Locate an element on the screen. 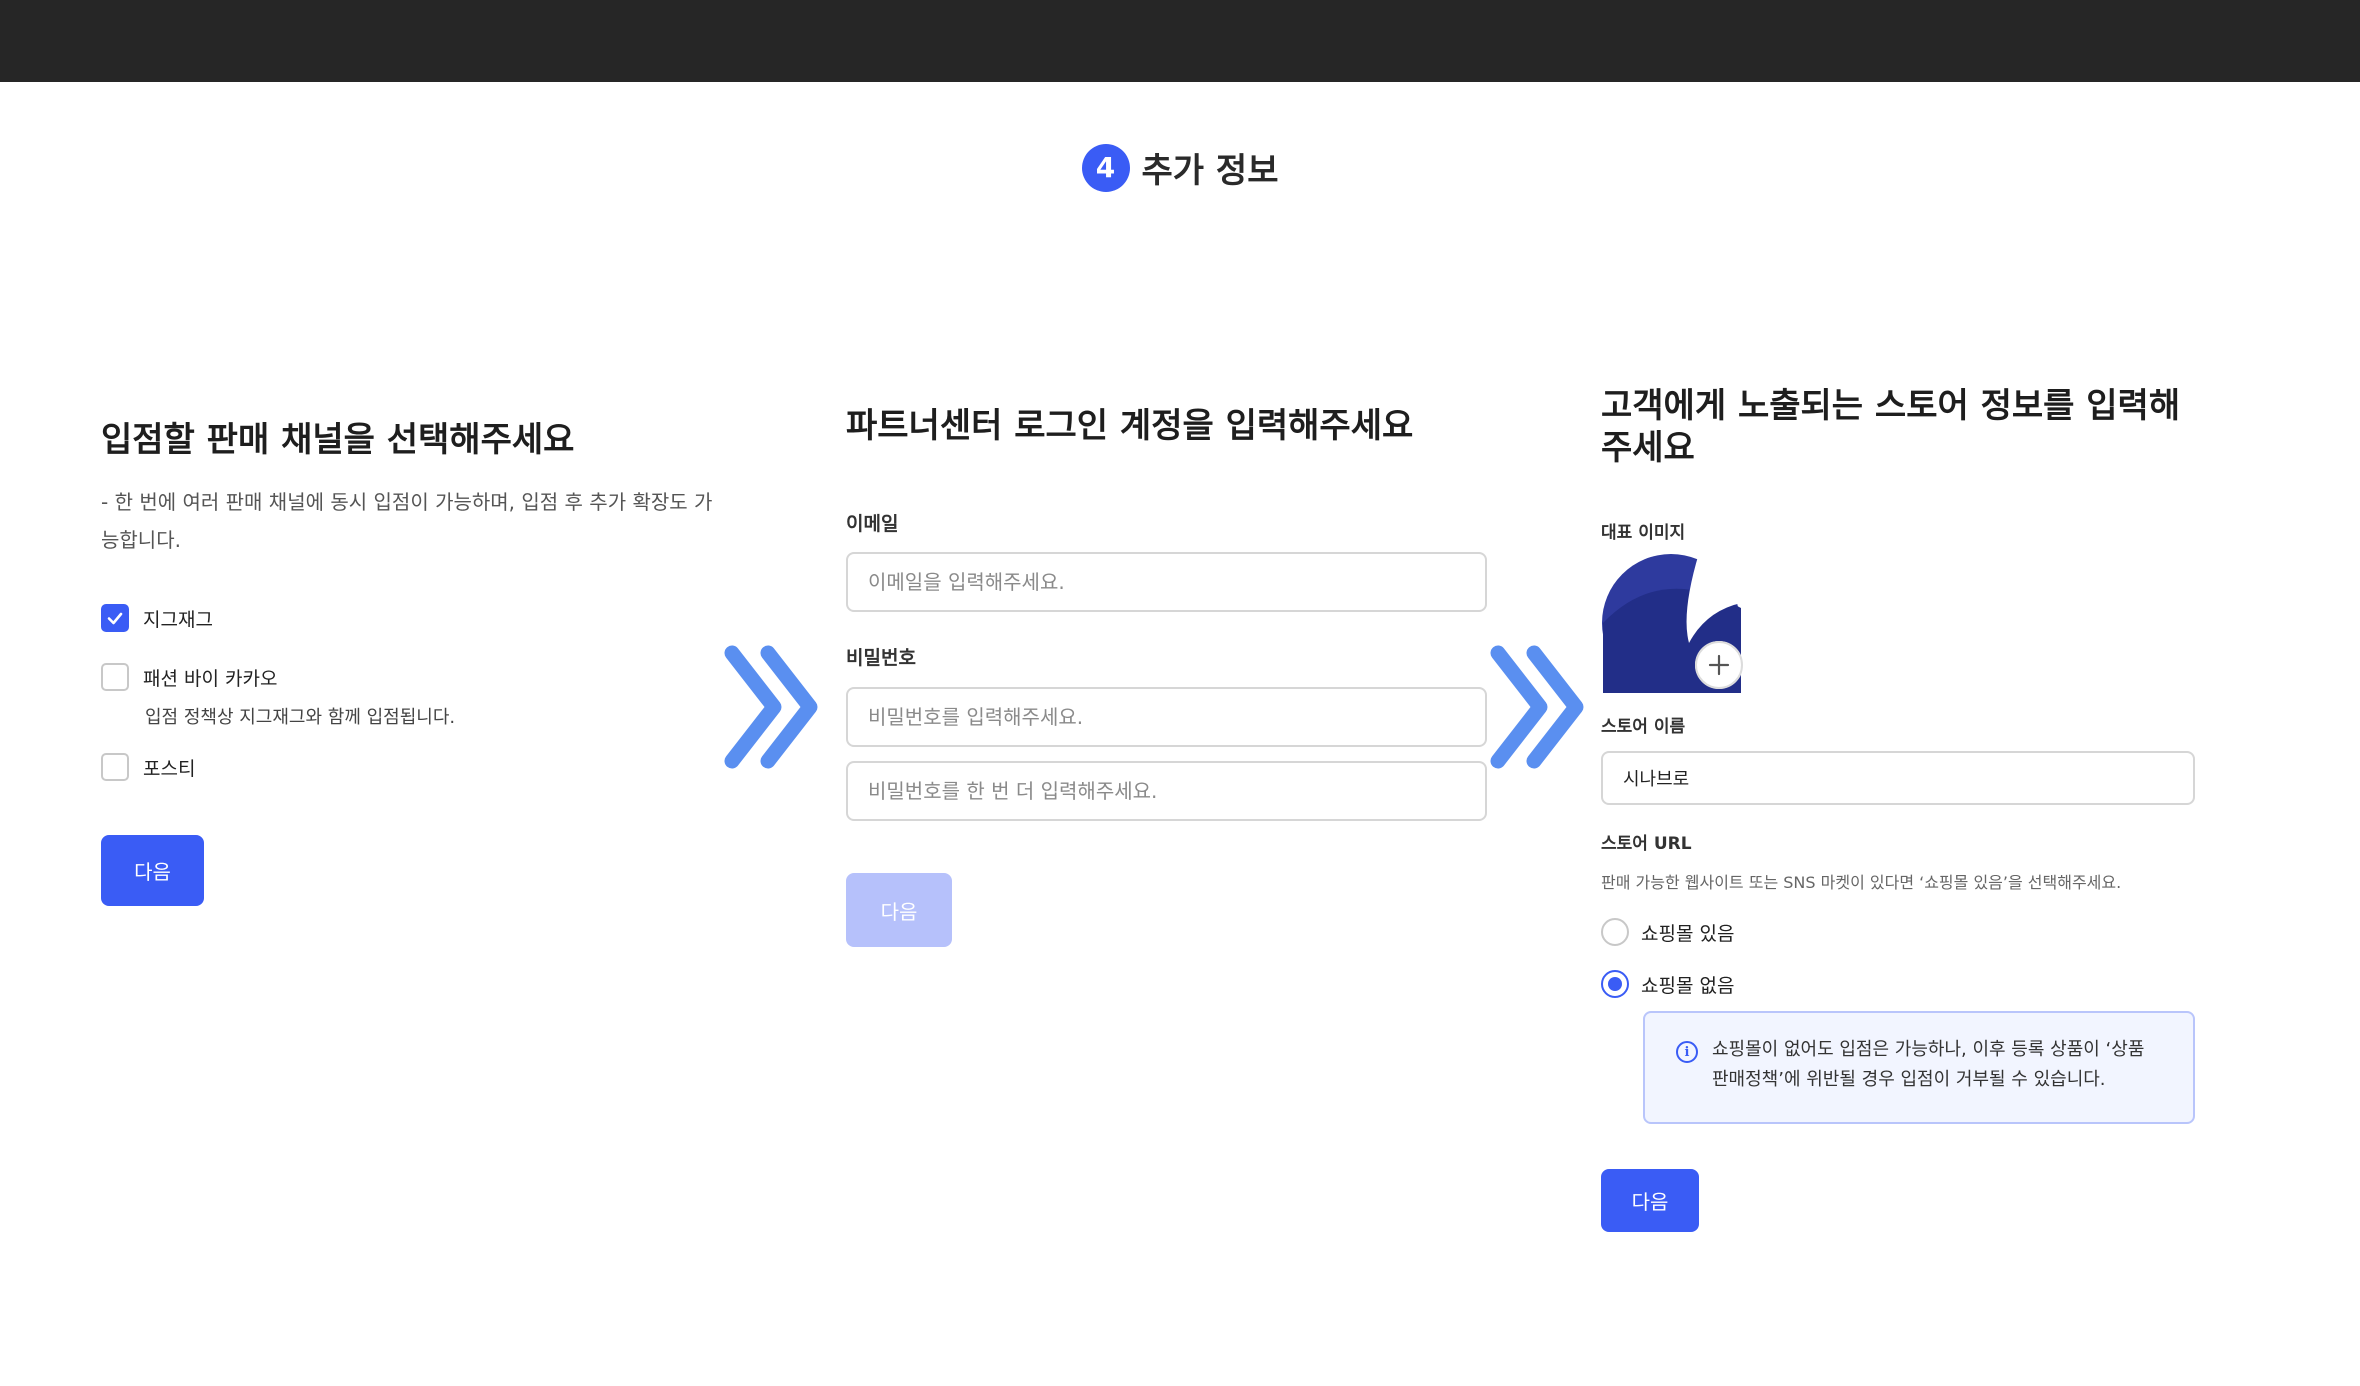  channel-next-button: 다음 is located at coordinates (152, 870).